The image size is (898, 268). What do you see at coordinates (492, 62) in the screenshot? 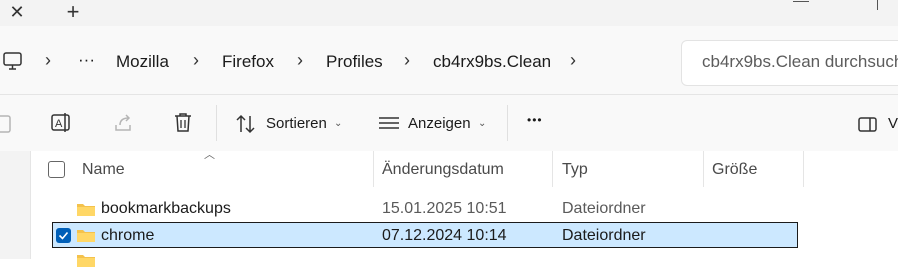
I see `breadcrumb-item-current: cb4rx9bs.Clean` at bounding box center [492, 62].